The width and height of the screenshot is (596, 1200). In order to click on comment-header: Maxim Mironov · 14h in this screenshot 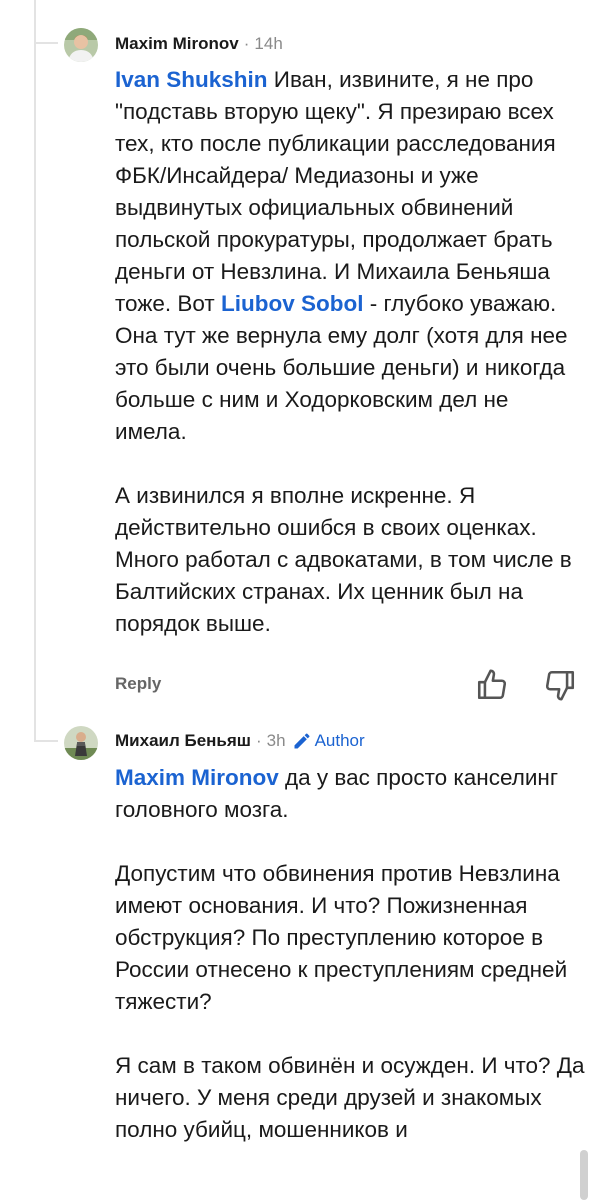, I will do `click(199, 44)`.